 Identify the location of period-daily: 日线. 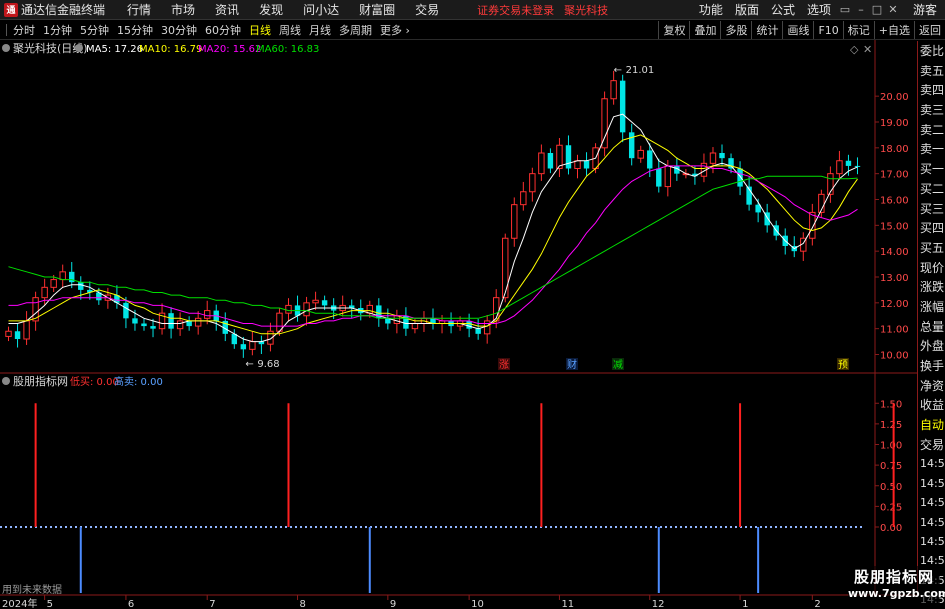
(260, 30).